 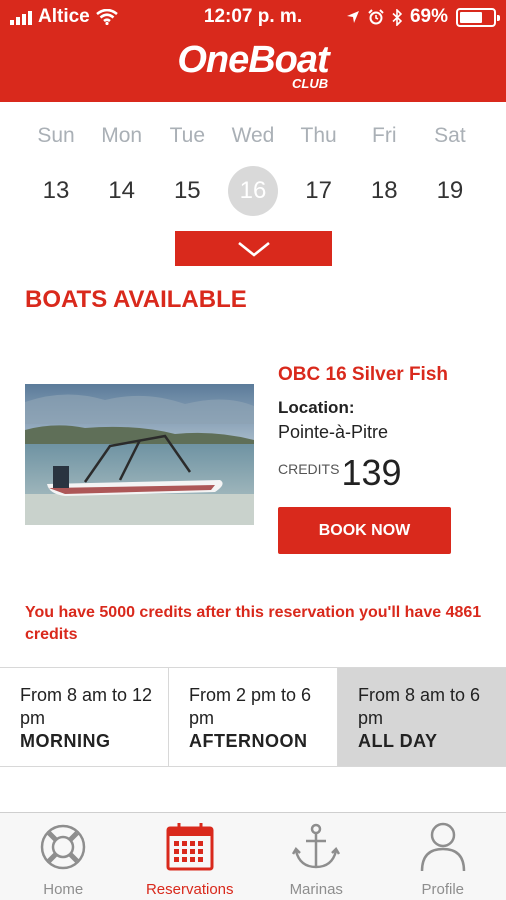 I want to click on credits-value: 139, so click(x=371, y=472).